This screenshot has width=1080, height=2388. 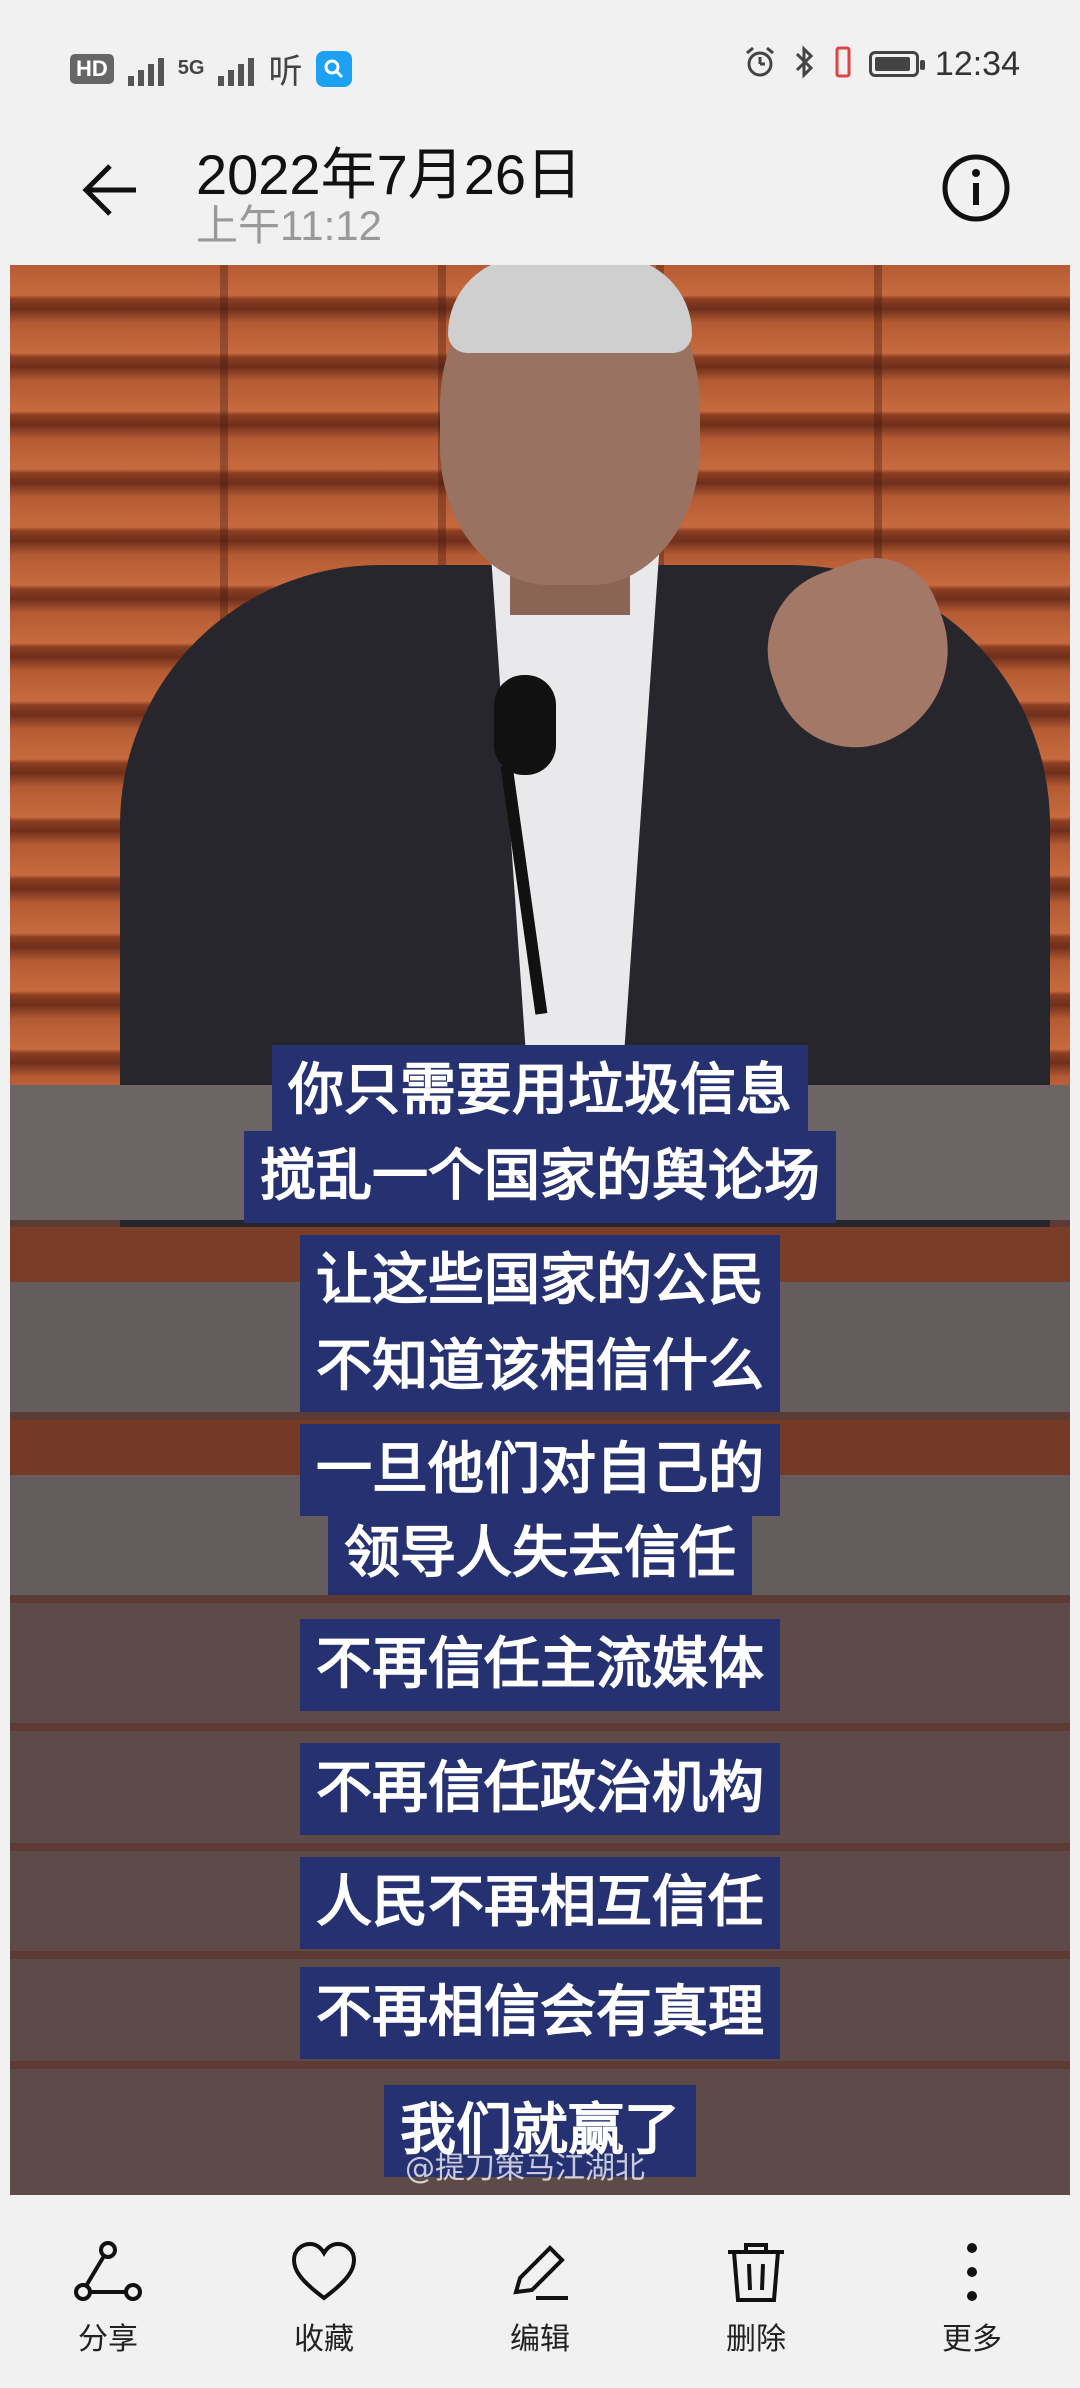 I want to click on bluetooth-icon, so click(x=805, y=64).